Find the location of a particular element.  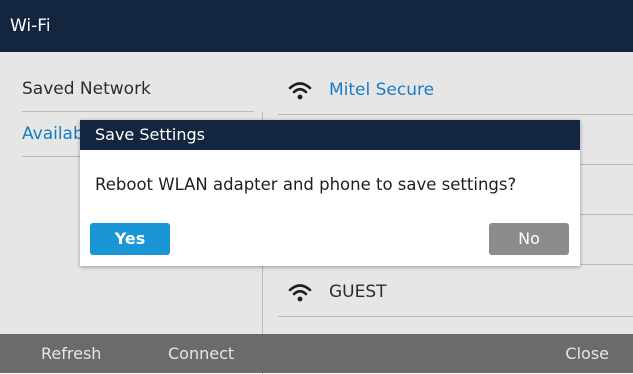

close-softkey: Close is located at coordinates (587, 353).